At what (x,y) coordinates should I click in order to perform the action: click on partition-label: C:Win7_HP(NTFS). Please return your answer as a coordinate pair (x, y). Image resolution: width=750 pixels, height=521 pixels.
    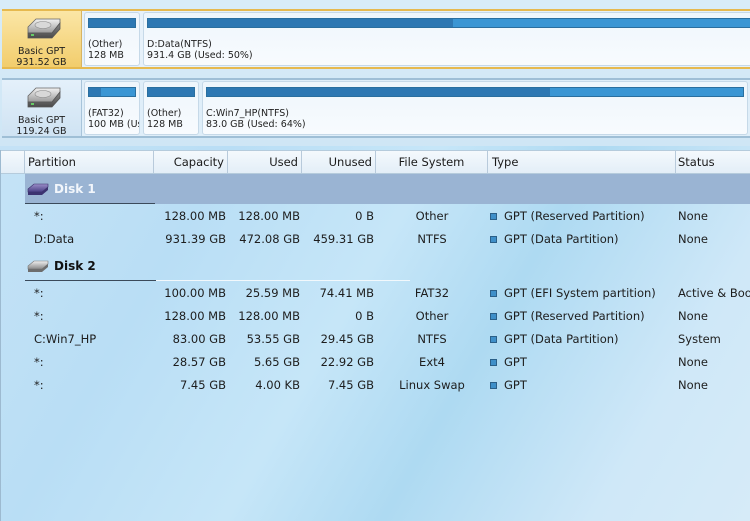
    Looking at the image, I should click on (247, 113).